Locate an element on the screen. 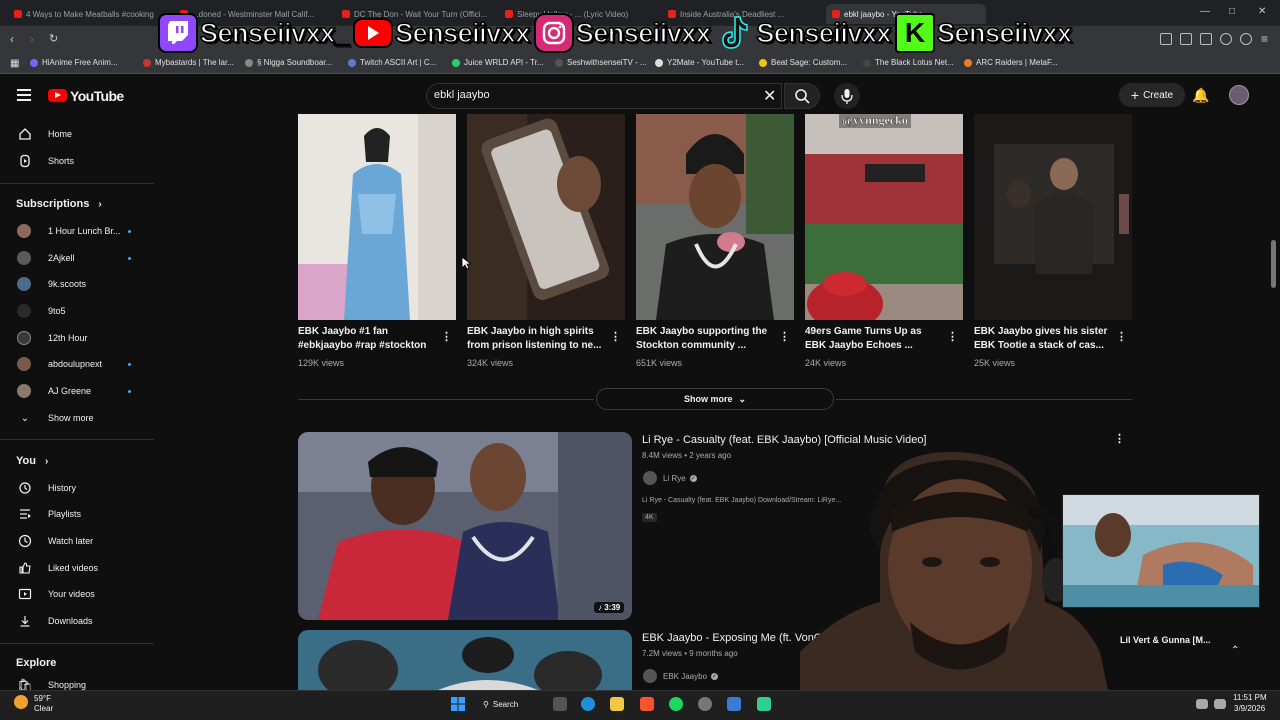  extension-icon is located at coordinates (1166, 39).